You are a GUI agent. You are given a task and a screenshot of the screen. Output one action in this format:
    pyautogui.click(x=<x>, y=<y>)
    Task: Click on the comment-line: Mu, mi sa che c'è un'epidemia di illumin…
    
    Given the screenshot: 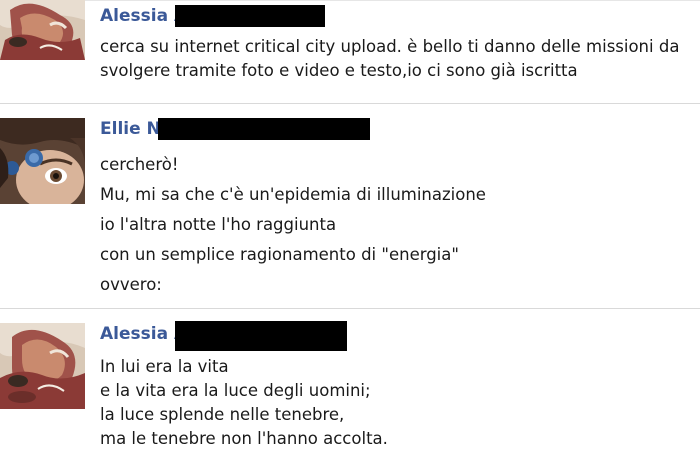 What is the action you would take?
    pyautogui.click(x=293, y=194)
    